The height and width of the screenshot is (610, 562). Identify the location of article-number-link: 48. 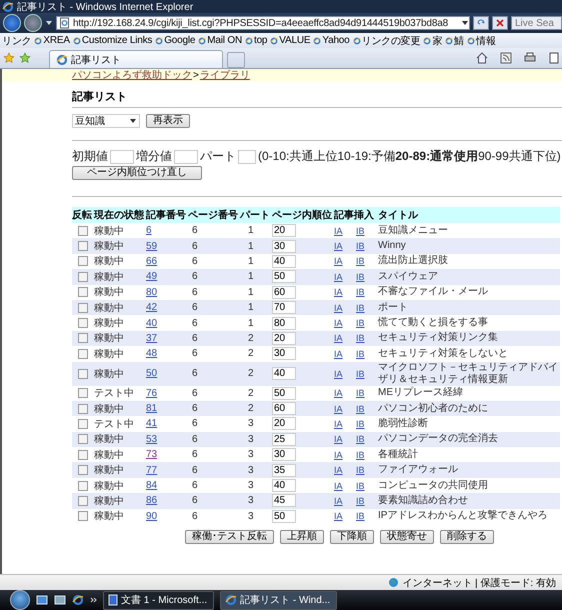
(152, 354).